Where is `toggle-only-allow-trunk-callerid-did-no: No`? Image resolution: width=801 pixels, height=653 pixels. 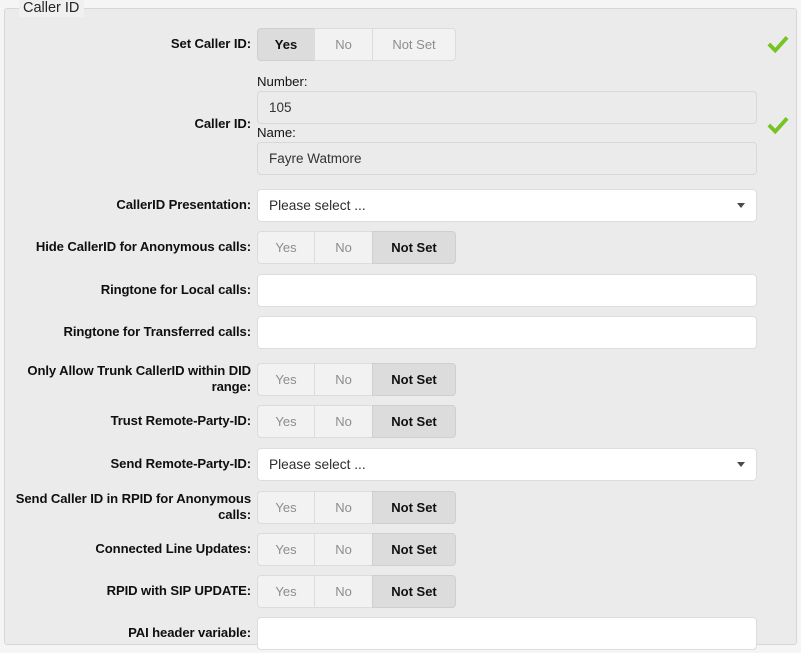 toggle-only-allow-trunk-callerid-did-no: No is located at coordinates (343, 379).